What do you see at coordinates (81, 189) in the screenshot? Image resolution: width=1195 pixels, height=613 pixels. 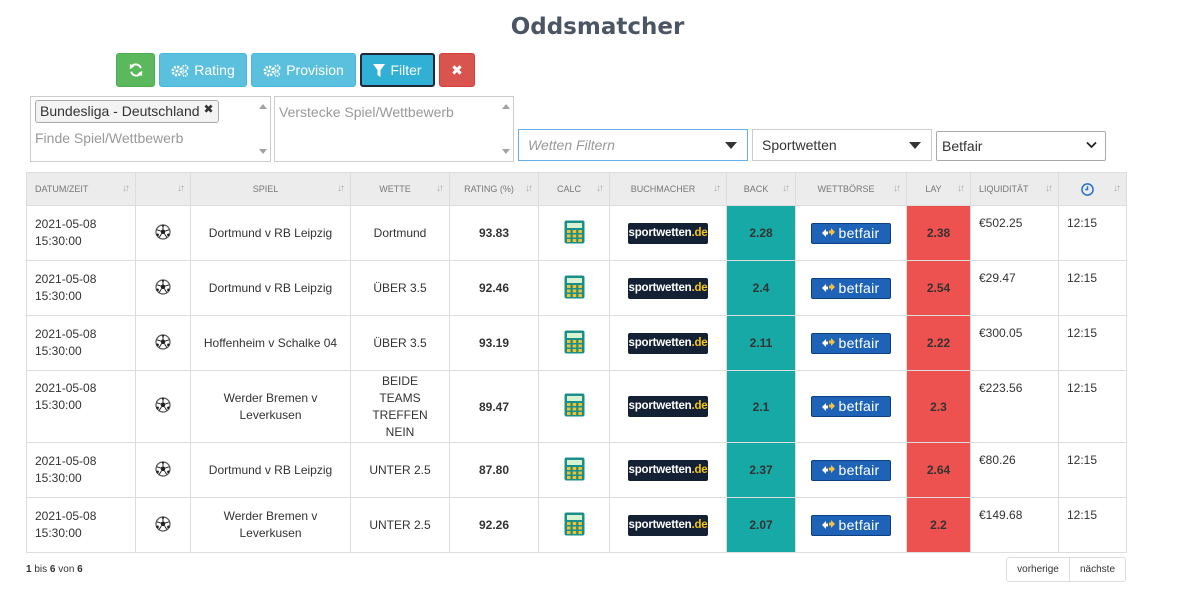 I see `col-header-date: Datum/Zeit ↓↑` at bounding box center [81, 189].